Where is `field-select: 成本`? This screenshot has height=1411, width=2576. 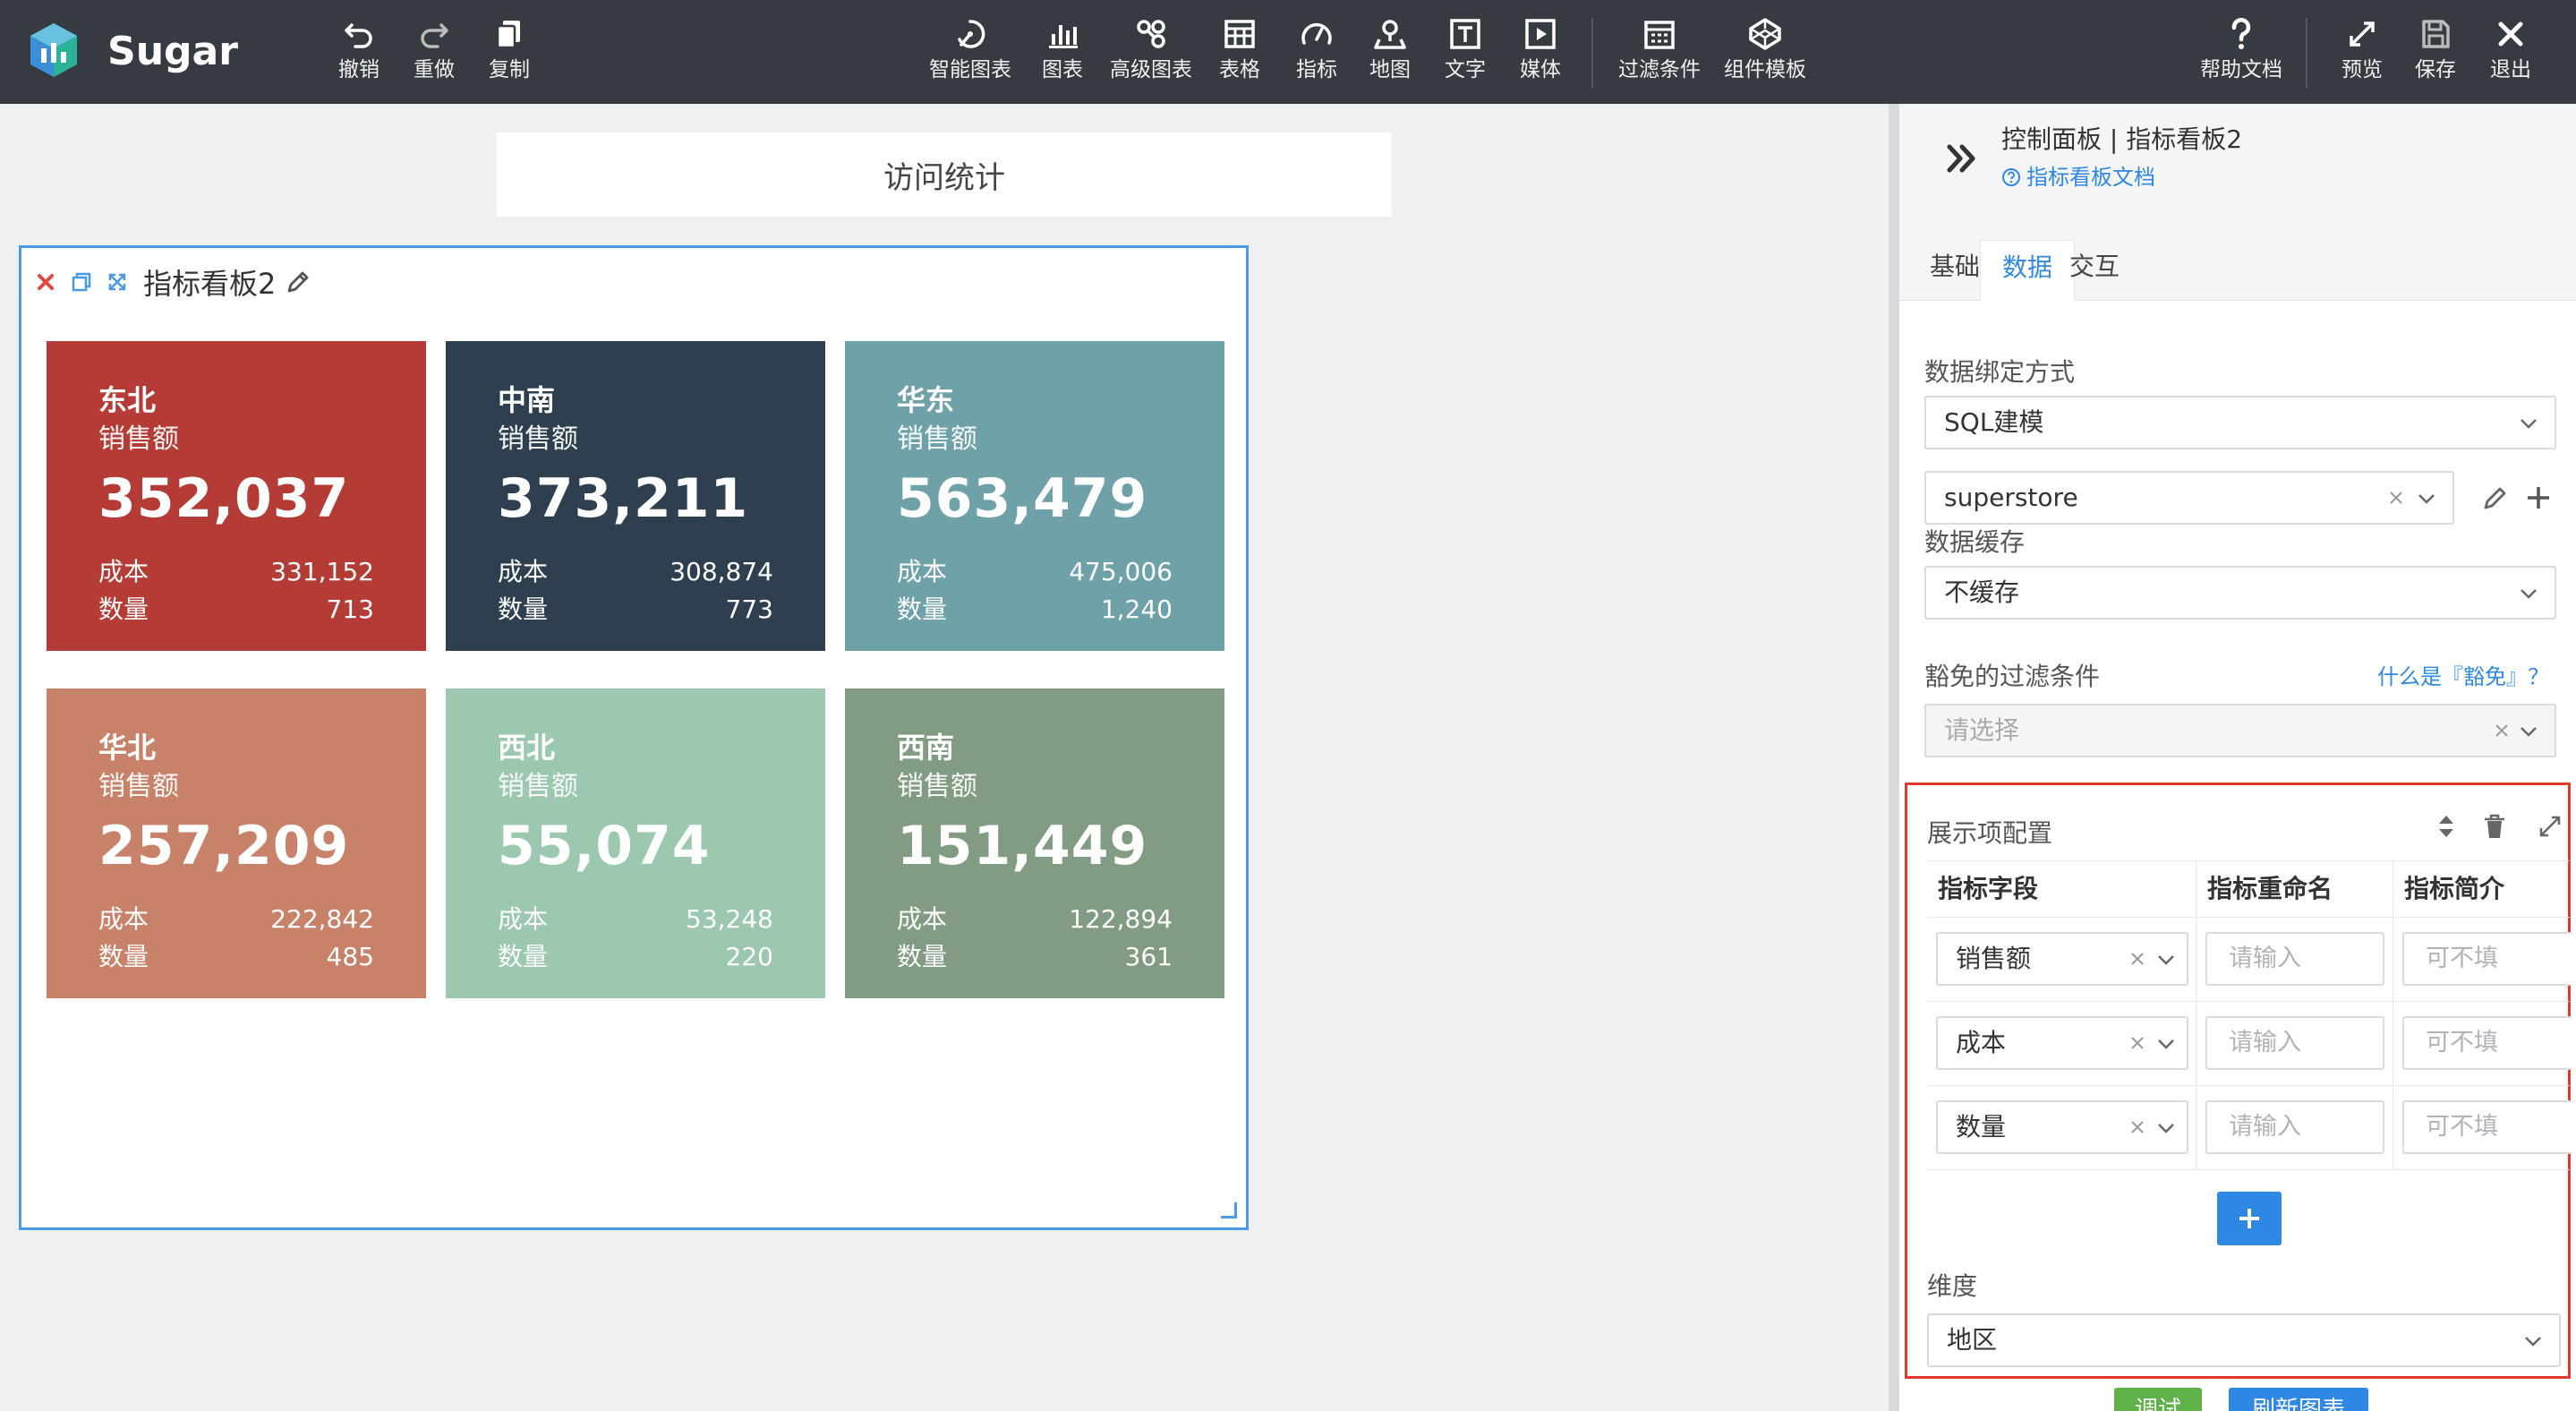
field-select: 成本 is located at coordinates (2062, 1043).